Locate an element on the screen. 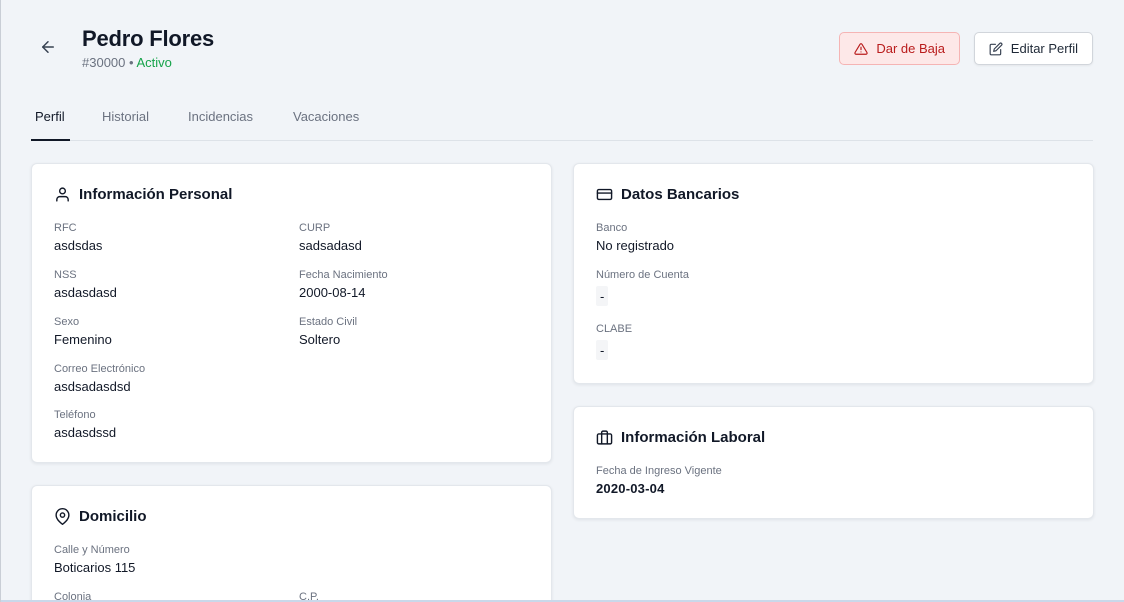 The height and width of the screenshot is (602, 1124). tab-historial: Historial is located at coordinates (125, 116).